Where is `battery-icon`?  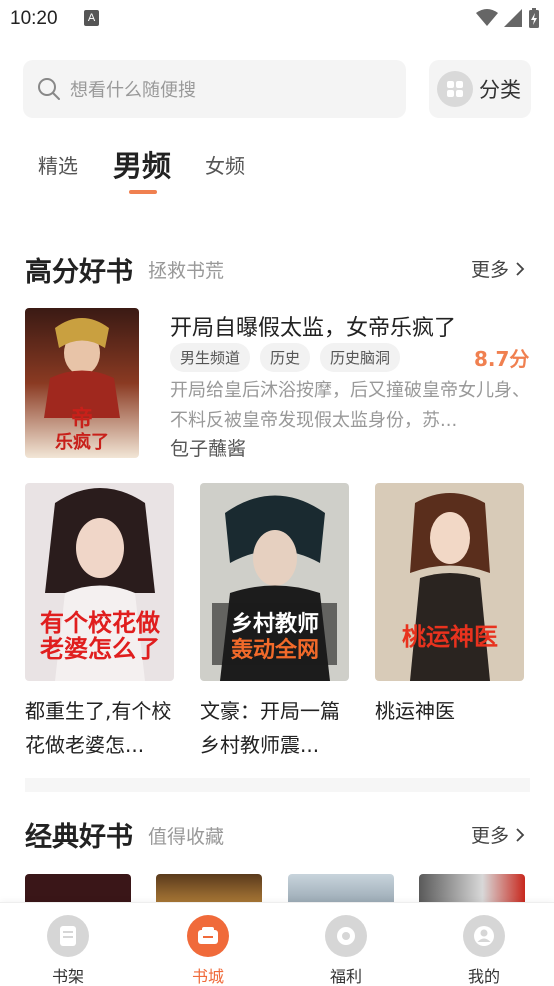
battery-icon is located at coordinates (534, 18).